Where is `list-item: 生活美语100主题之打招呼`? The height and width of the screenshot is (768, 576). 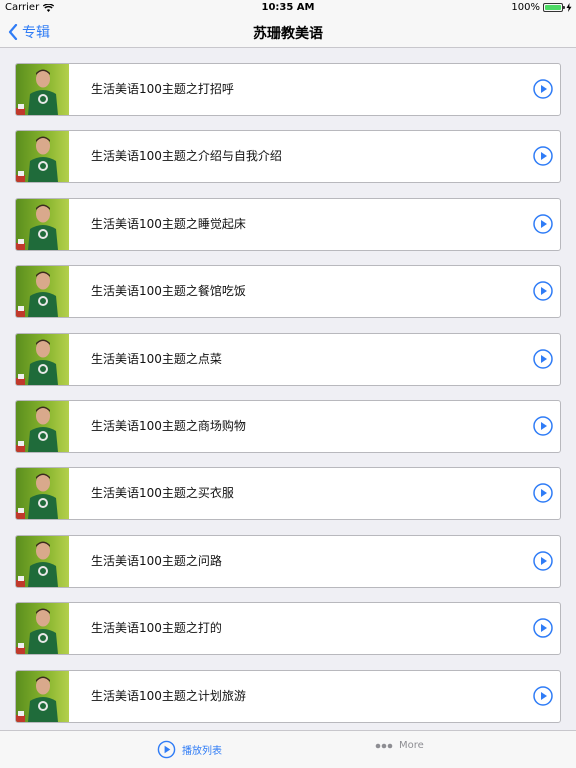 list-item: 生活美语100主题之打招呼 is located at coordinates (288, 89).